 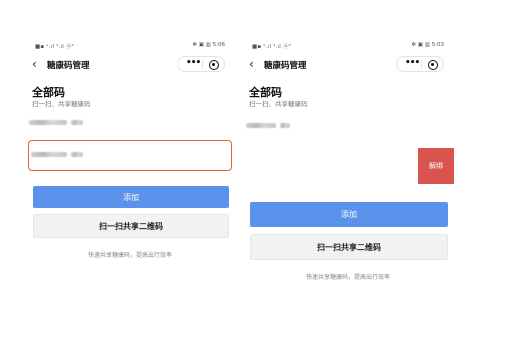 I want to click on unbind-button: 解绑, so click(x=436, y=166).